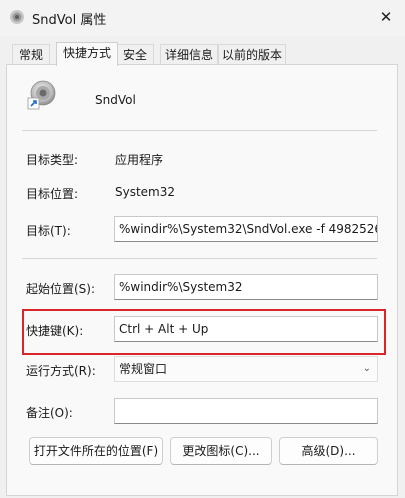  I want to click on tab-general: 常规, so click(31, 54).